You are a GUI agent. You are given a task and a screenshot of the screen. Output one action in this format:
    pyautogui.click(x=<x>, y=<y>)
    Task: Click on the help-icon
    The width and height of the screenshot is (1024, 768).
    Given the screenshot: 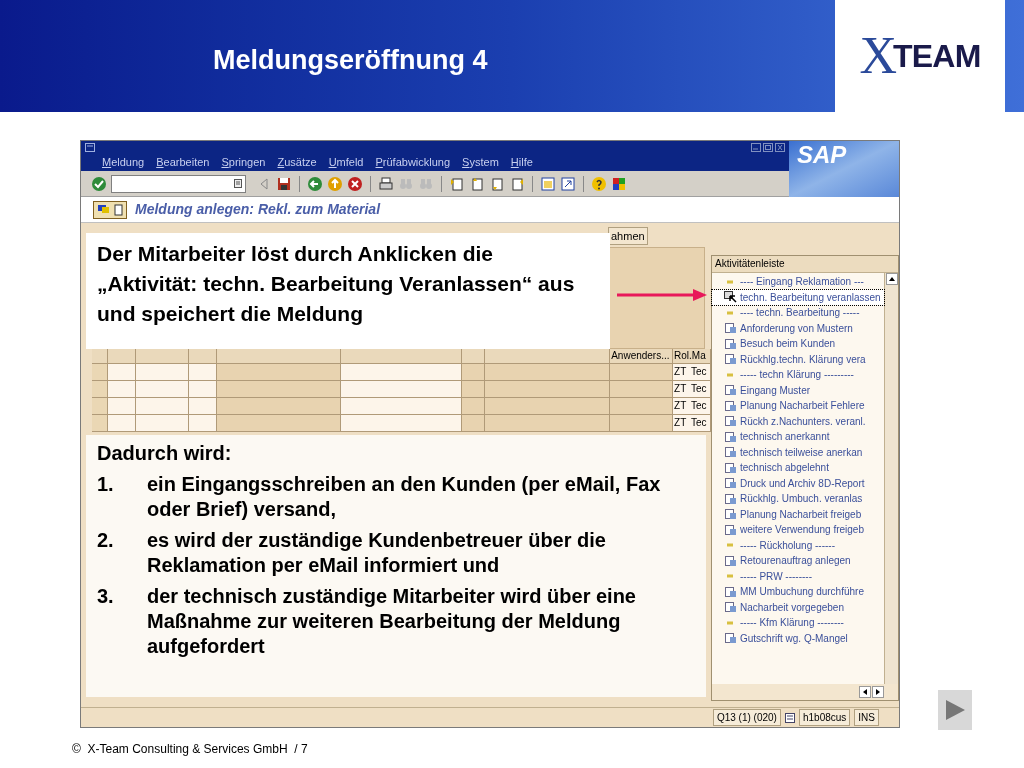 What is the action you would take?
    pyautogui.click(x=599, y=183)
    